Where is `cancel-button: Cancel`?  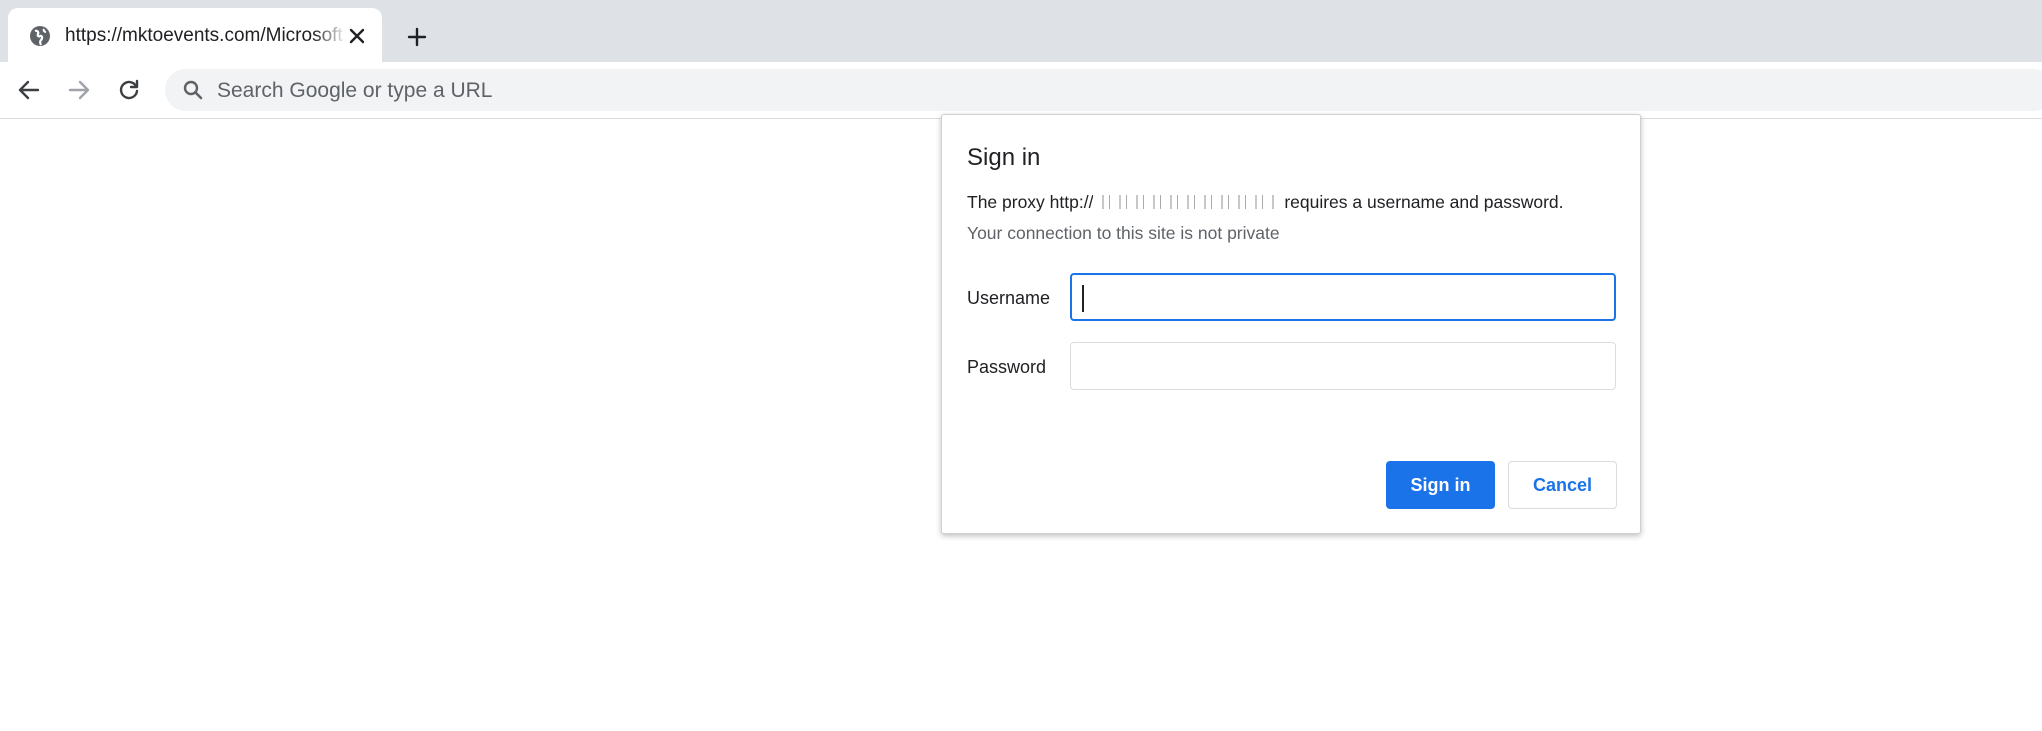 cancel-button: Cancel is located at coordinates (1562, 485).